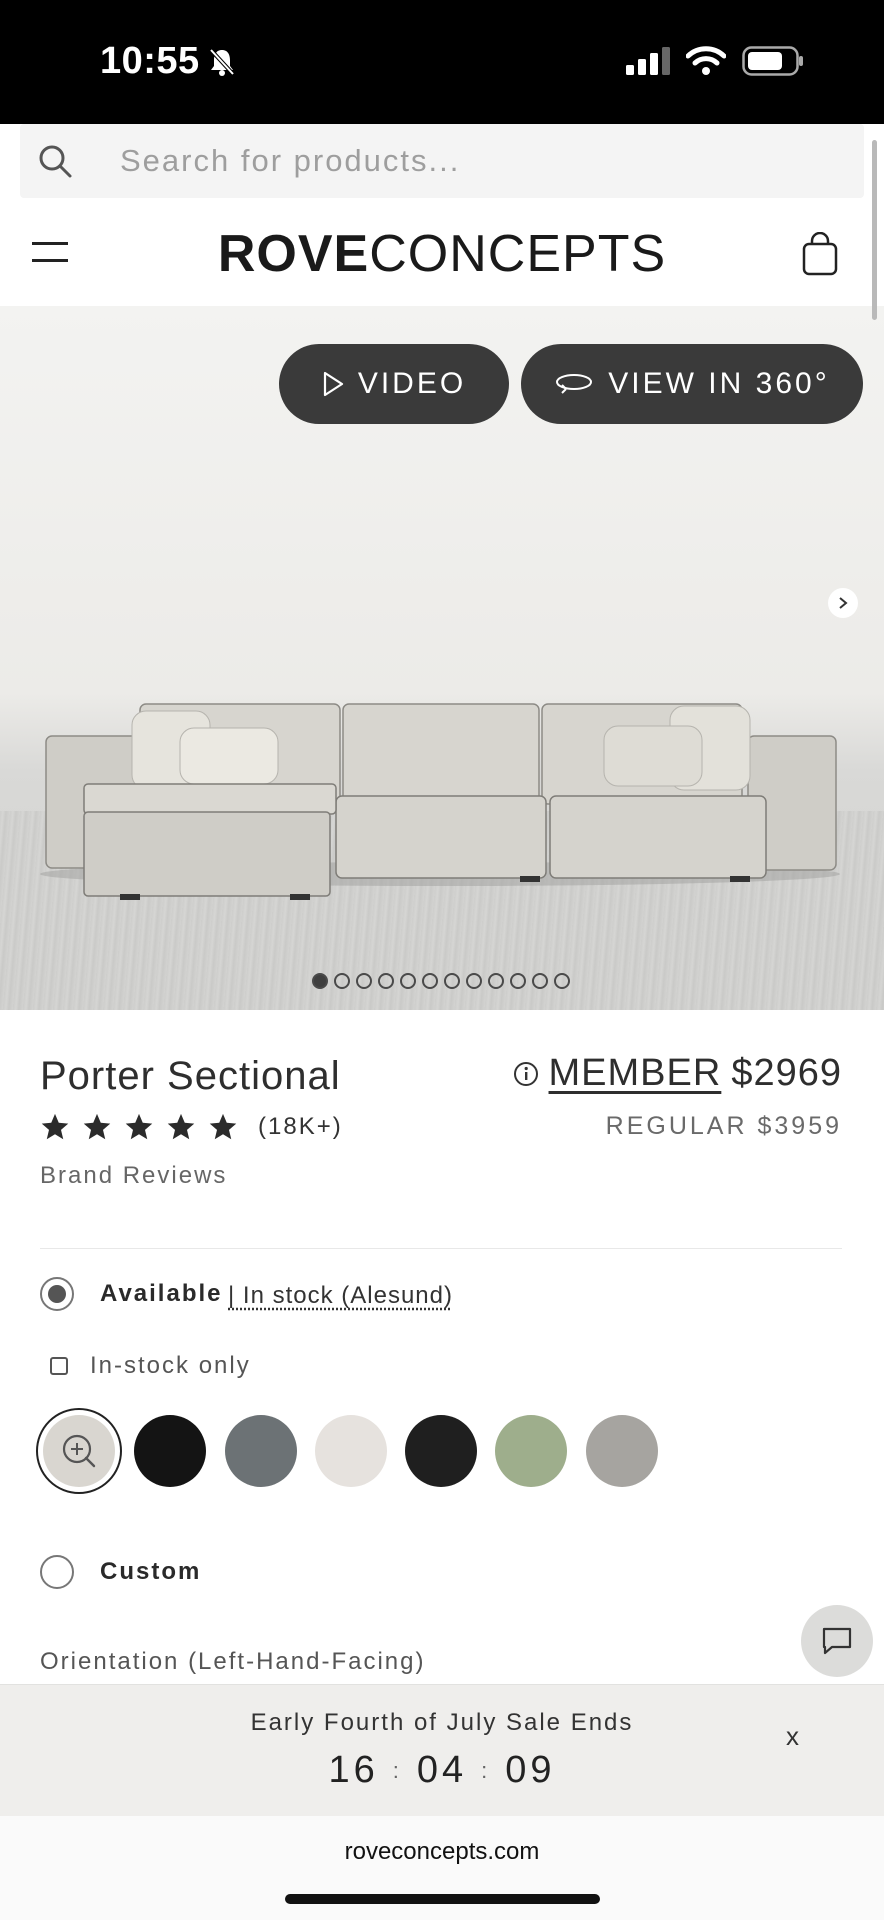 The image size is (884, 1920). What do you see at coordinates (441, 1451) in the screenshot?
I see `swatch-charcoal-black` at bounding box center [441, 1451].